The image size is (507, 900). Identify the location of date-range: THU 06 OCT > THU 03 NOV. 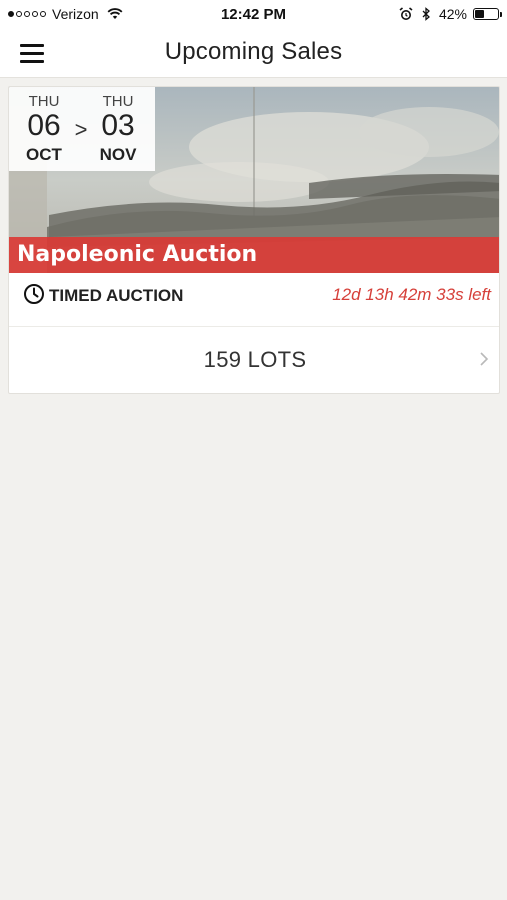
(82, 129).